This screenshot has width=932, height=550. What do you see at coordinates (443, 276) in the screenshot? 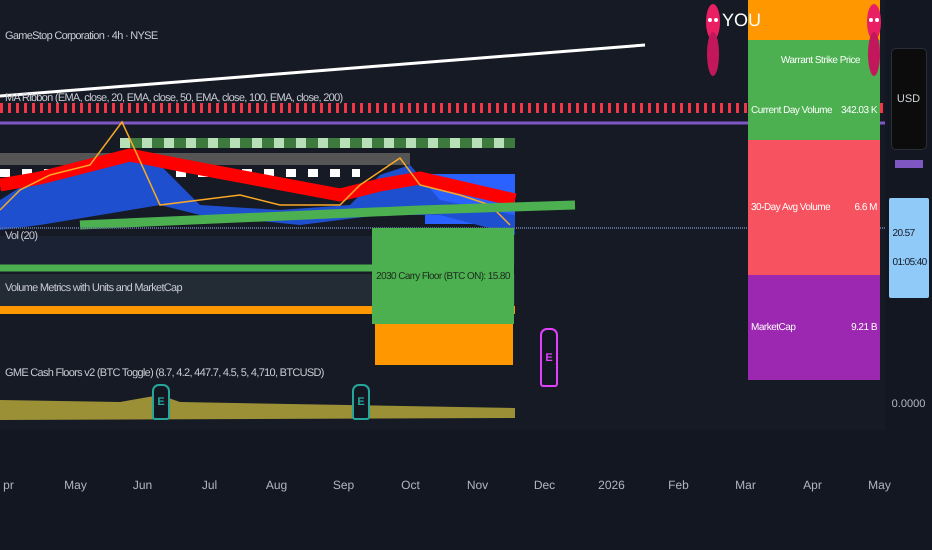
I see `floor-price-label: 2030 Carry Floor (BTC ON): 15.80` at bounding box center [443, 276].